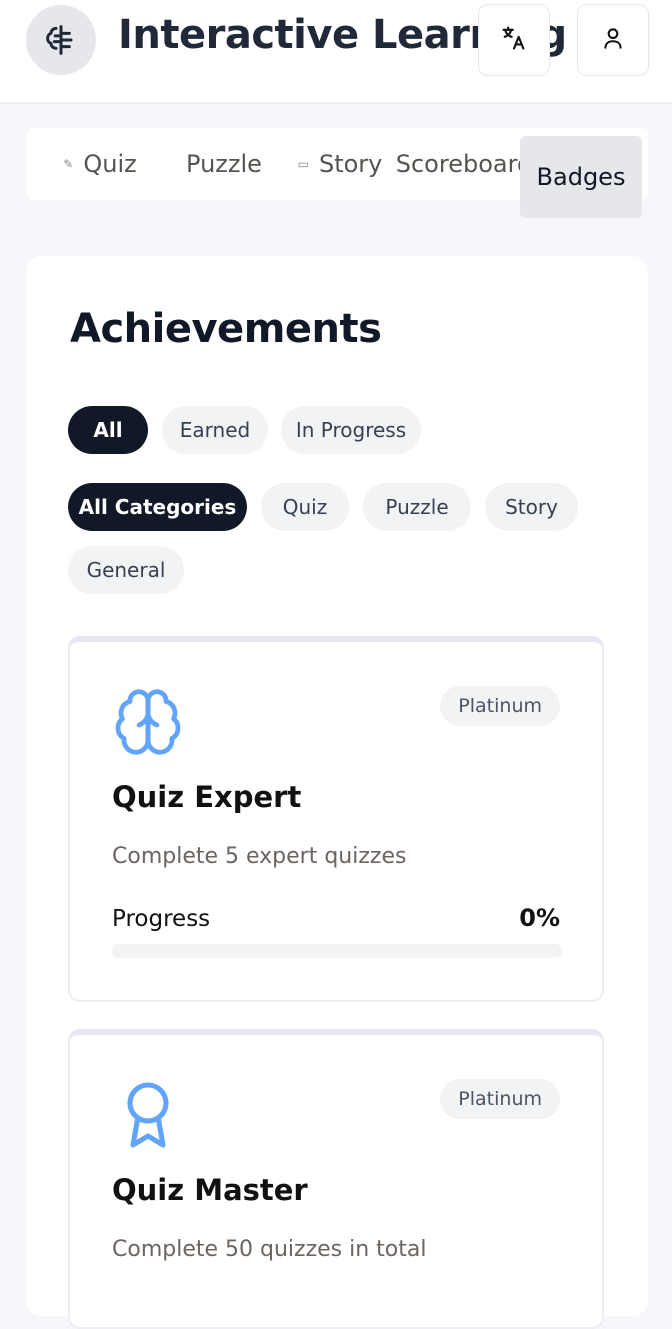  Describe the element at coordinates (157, 507) in the screenshot. I see `category-all: All Categories` at that location.